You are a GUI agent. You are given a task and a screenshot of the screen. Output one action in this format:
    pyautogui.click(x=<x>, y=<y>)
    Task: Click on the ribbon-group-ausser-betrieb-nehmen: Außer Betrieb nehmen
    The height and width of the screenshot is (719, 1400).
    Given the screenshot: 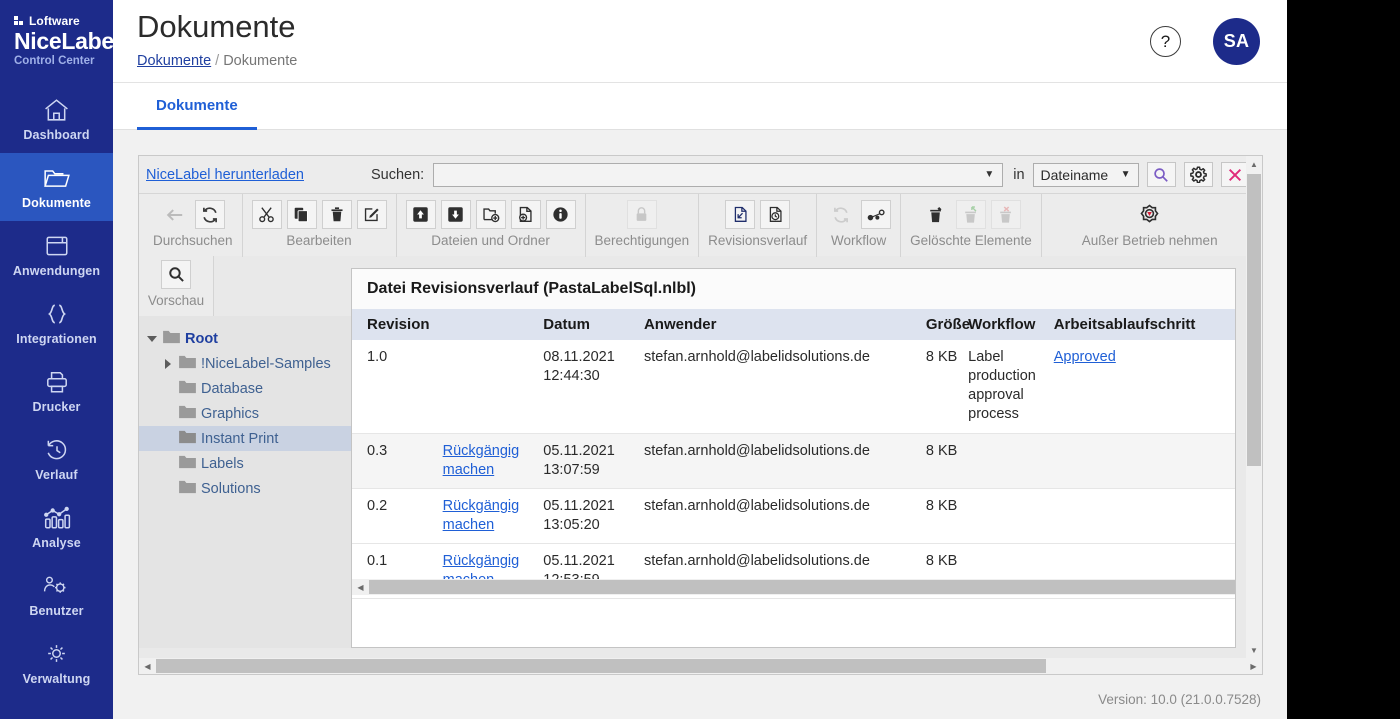 What is the action you would take?
    pyautogui.click(x=1138, y=225)
    